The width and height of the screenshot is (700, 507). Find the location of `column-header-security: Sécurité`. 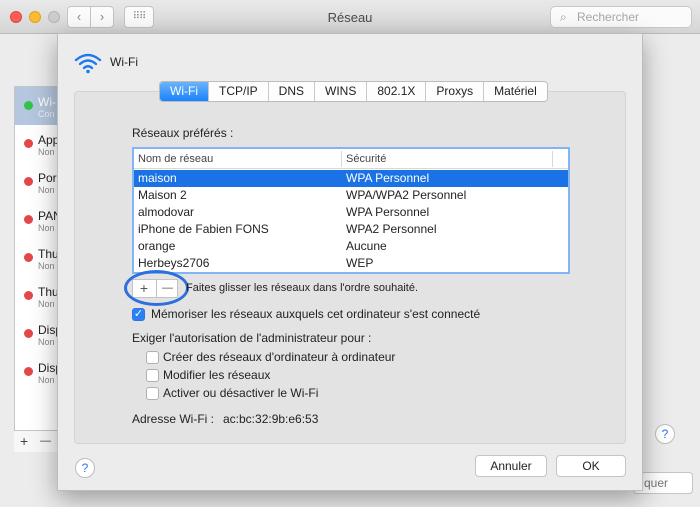

column-header-security: Sécurité is located at coordinates (366, 159).